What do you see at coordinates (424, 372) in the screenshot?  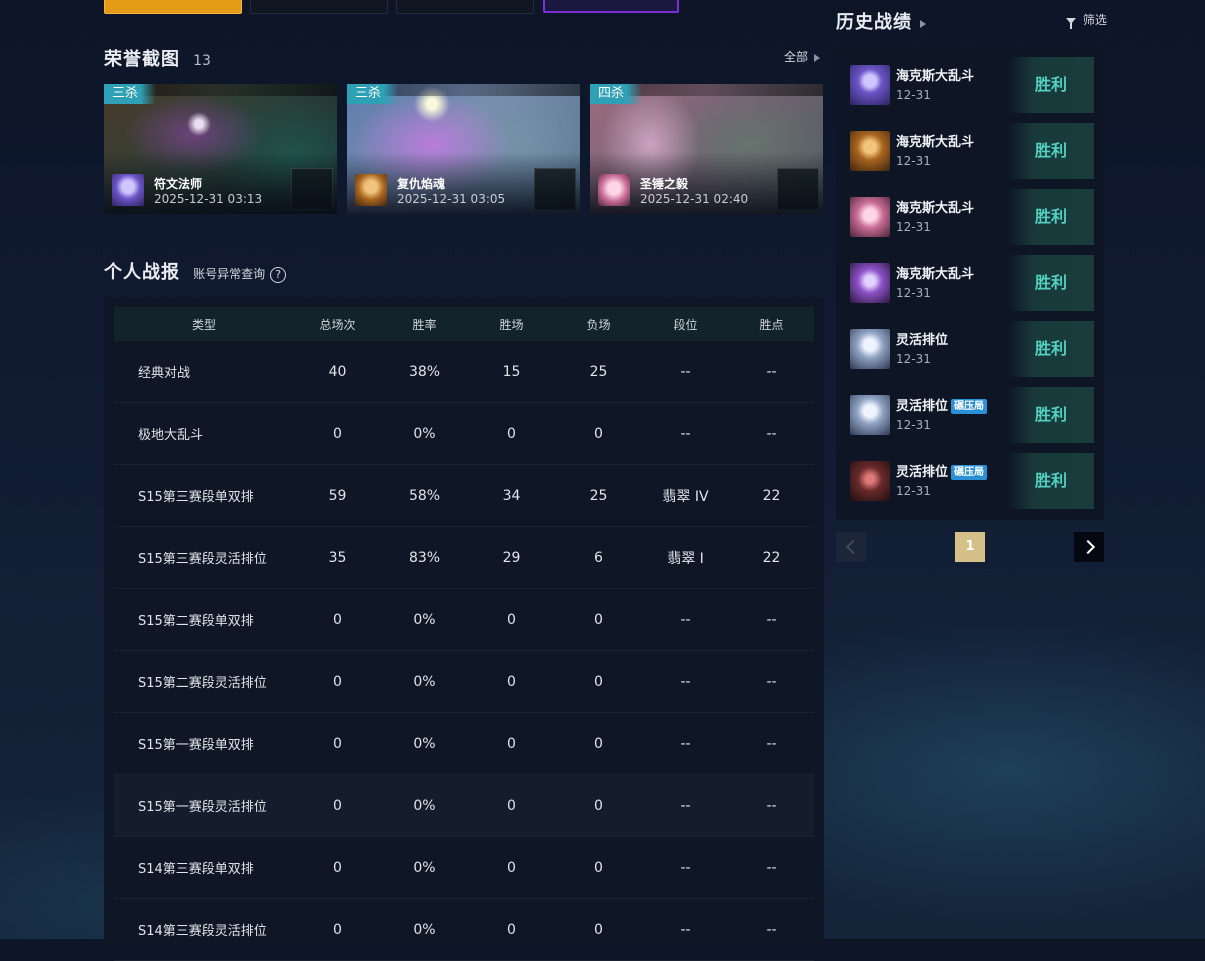 I see `win-rate: 38%` at bounding box center [424, 372].